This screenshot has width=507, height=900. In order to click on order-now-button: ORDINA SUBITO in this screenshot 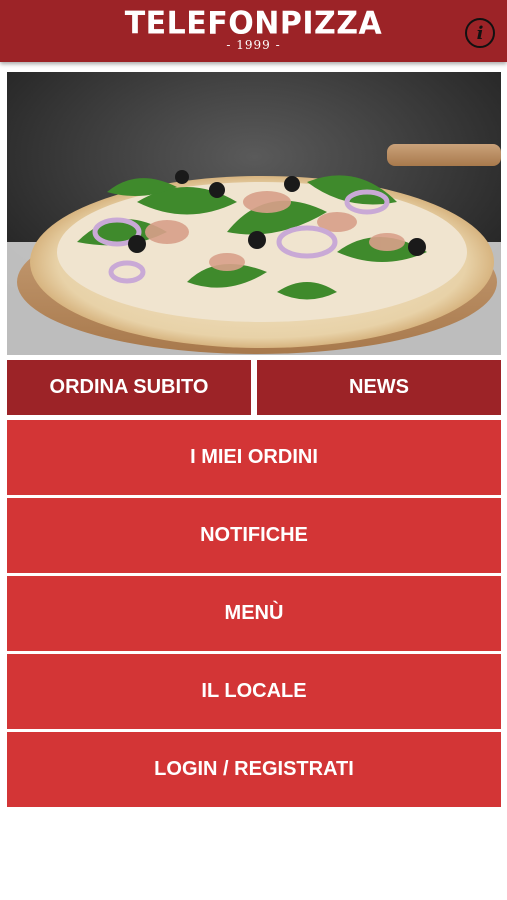, I will do `click(129, 387)`.